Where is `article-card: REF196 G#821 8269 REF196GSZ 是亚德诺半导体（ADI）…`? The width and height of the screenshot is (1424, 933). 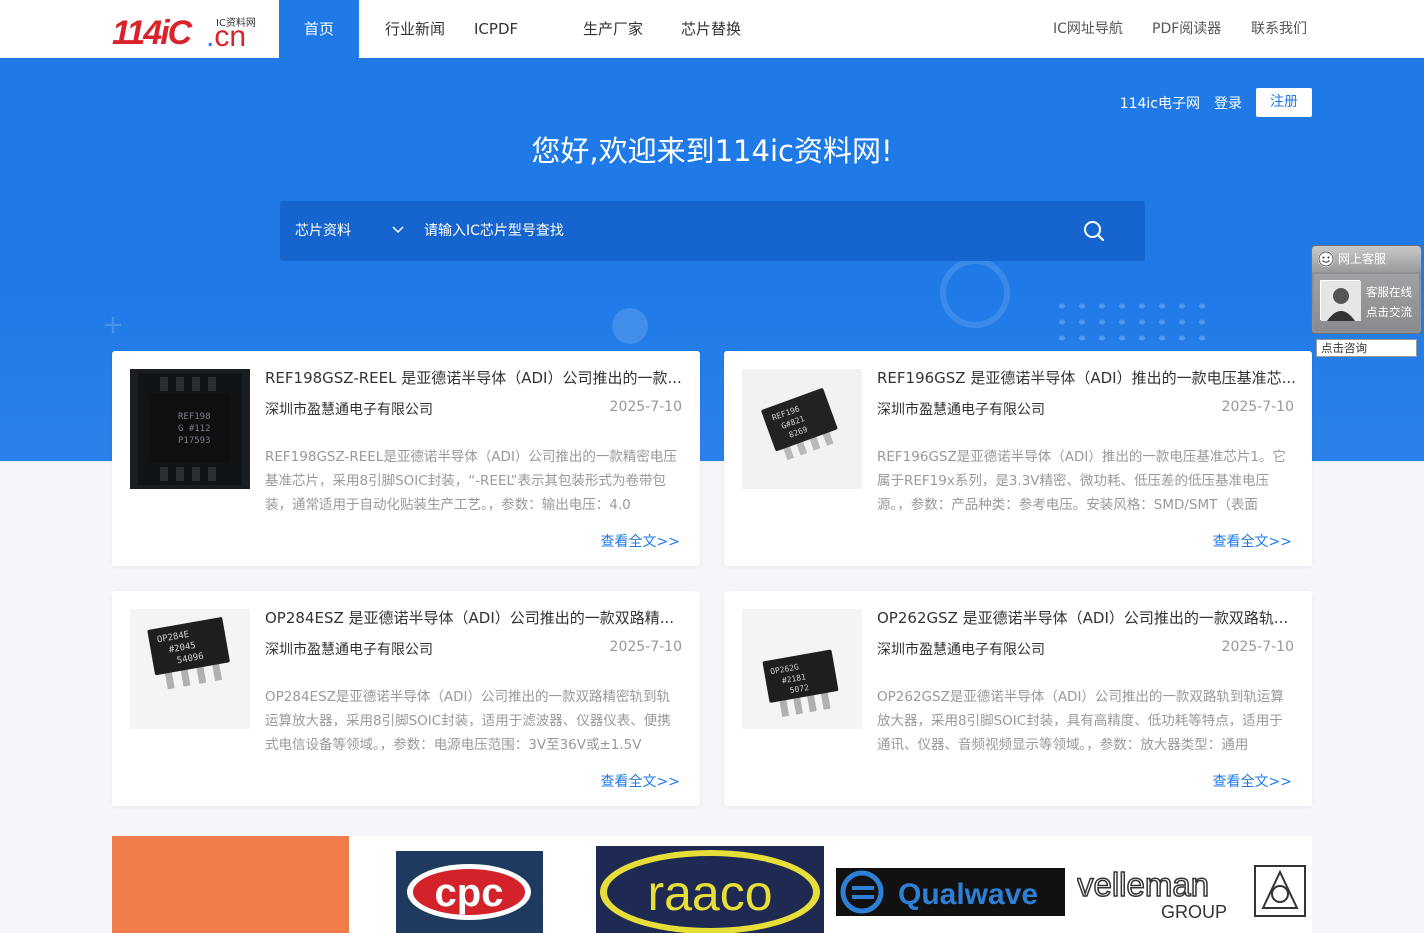 article-card: REF196 G#821 8269 REF196GSZ 是亚德诺半导体（ADI）… is located at coordinates (1018, 458).